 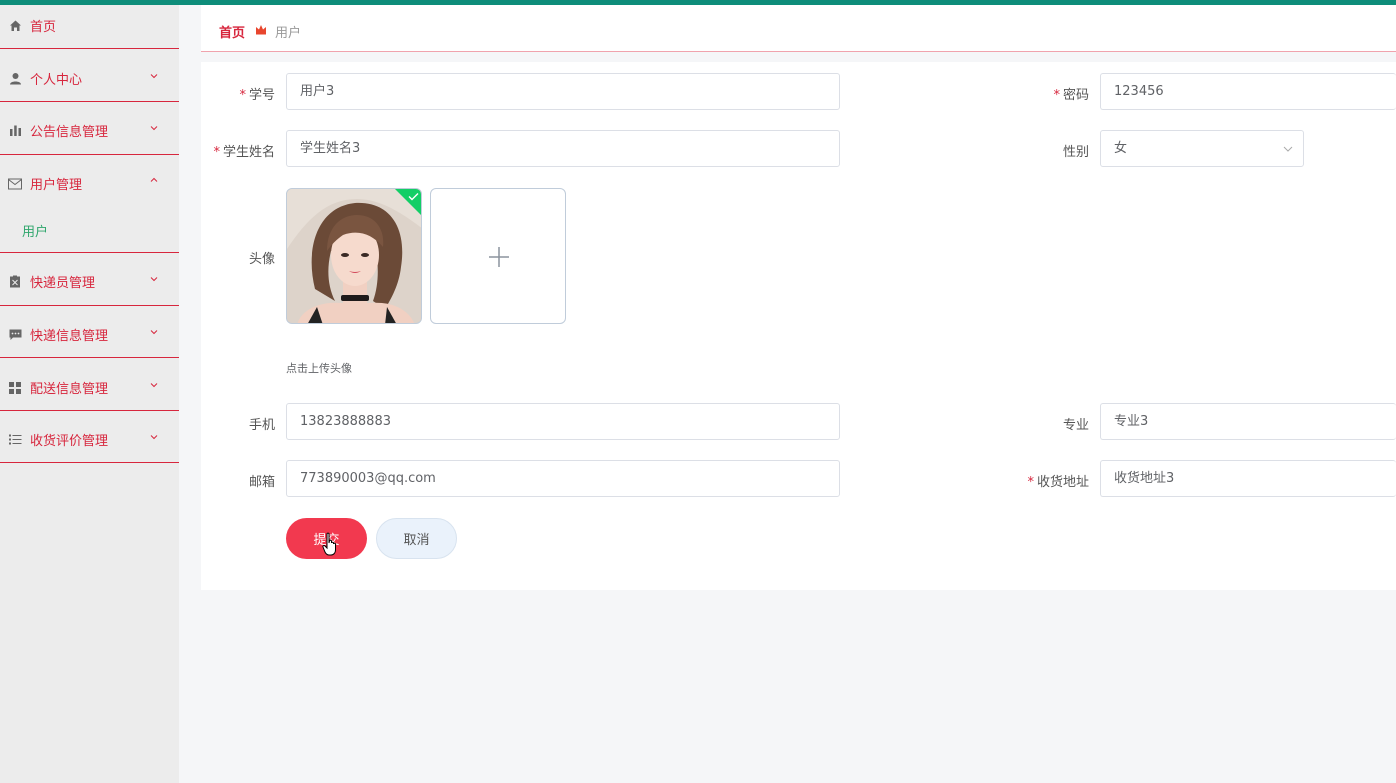 I want to click on gender-label: 性别, so click(x=1075, y=152).